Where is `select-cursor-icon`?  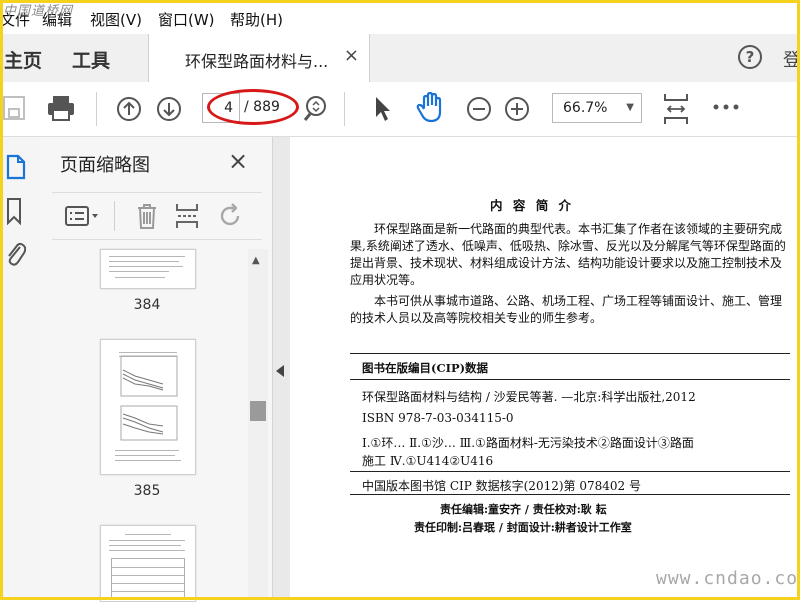
select-cursor-icon is located at coordinates (382, 109).